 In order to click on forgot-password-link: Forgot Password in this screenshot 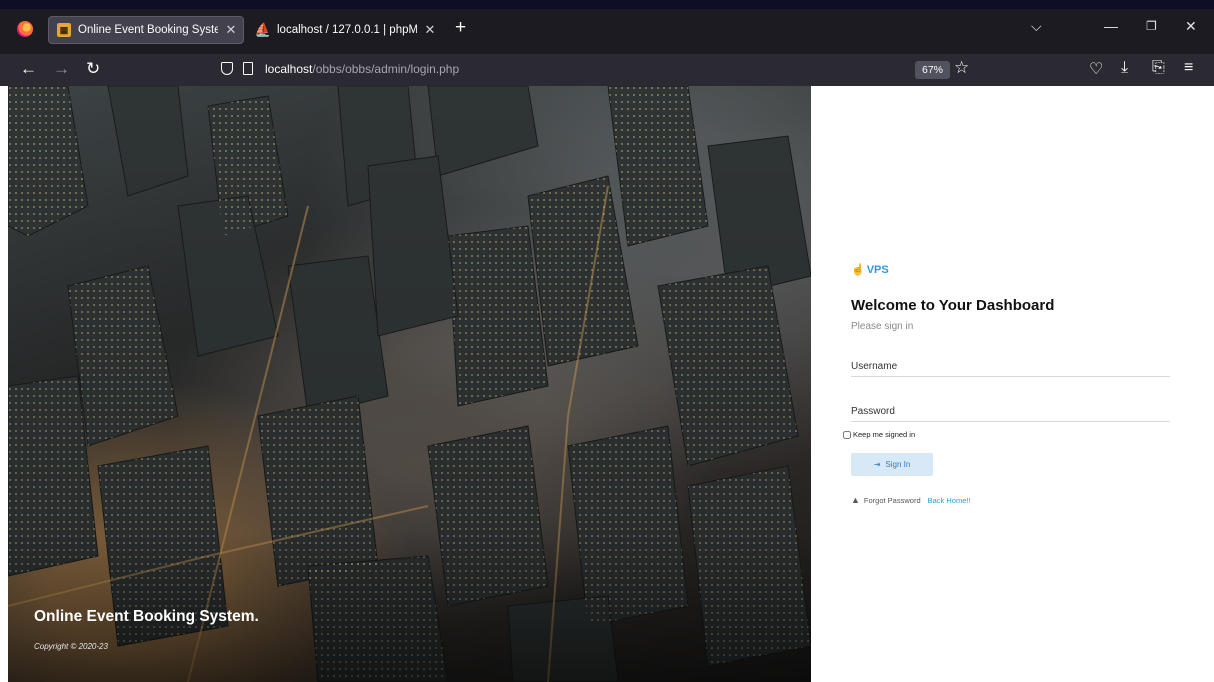, I will do `click(892, 500)`.